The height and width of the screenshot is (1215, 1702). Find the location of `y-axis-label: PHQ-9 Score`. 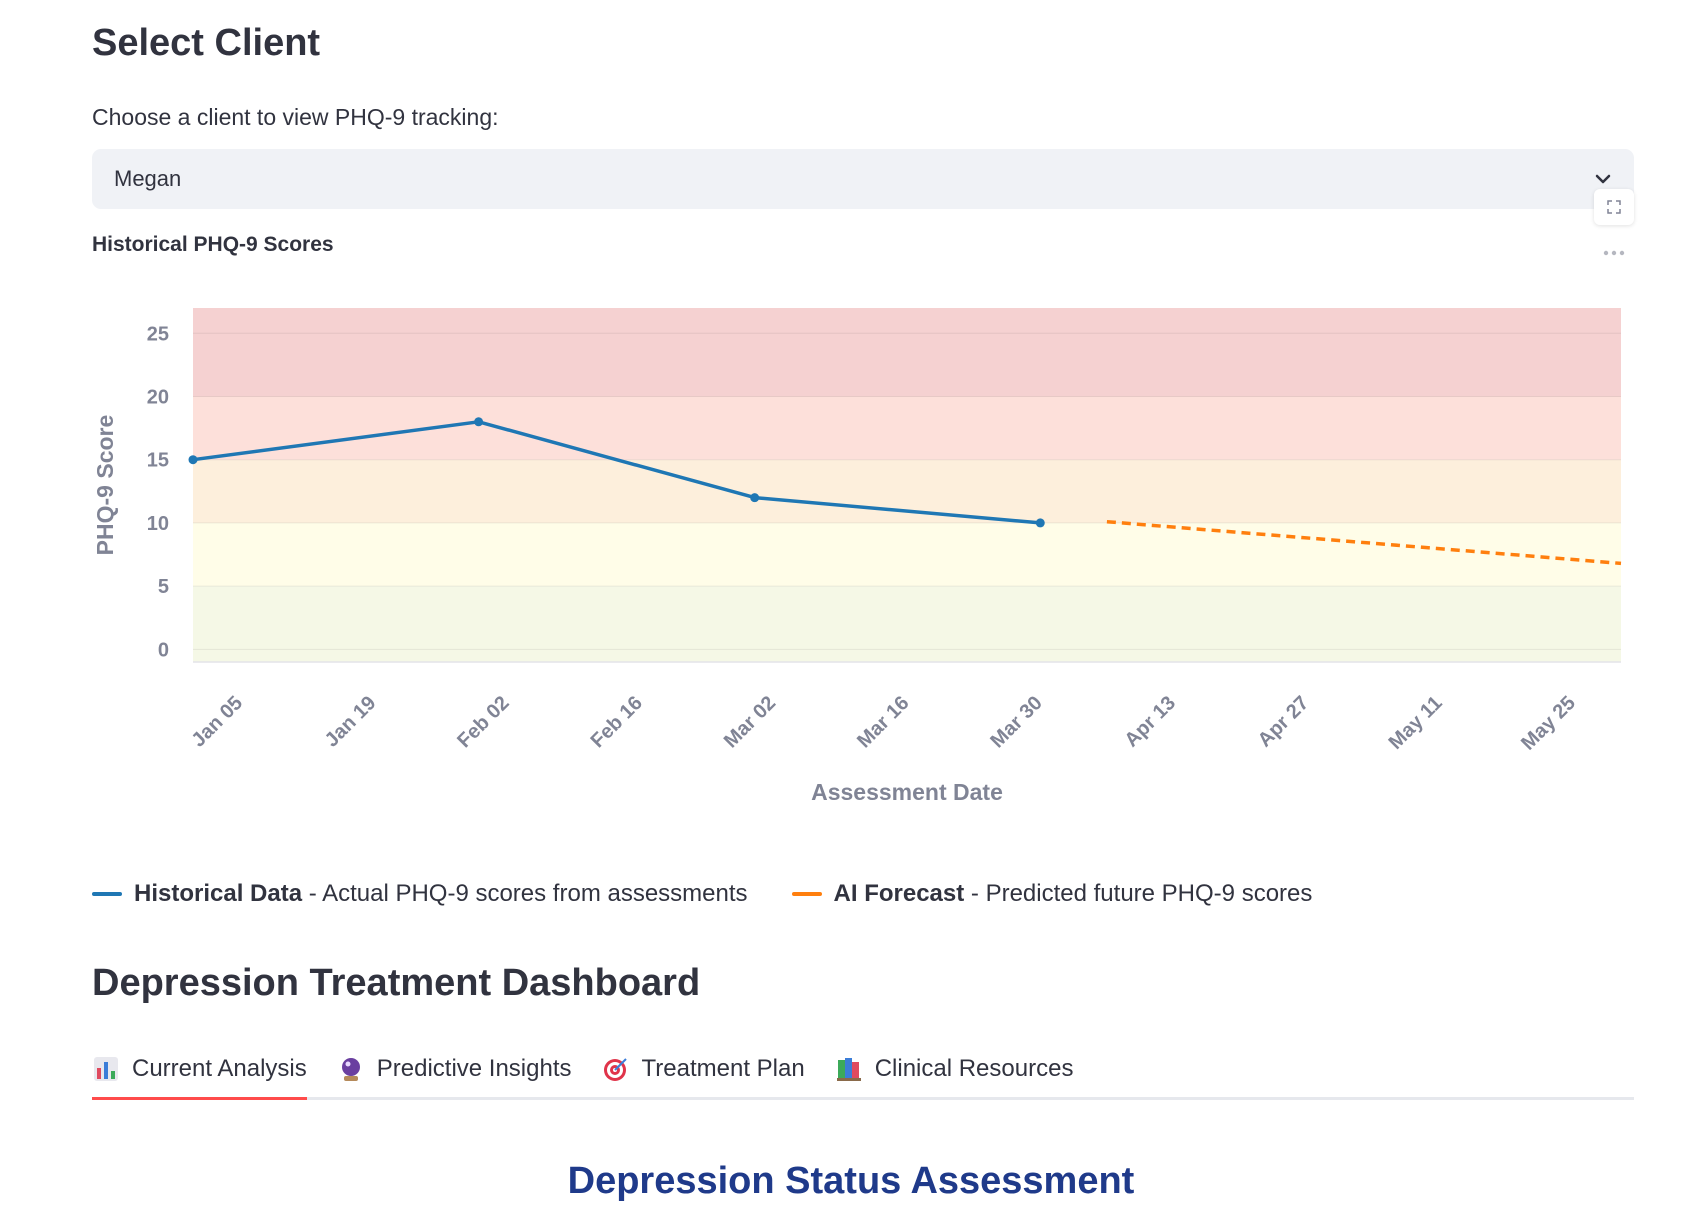

y-axis-label: PHQ-9 Score is located at coordinates (105, 485).